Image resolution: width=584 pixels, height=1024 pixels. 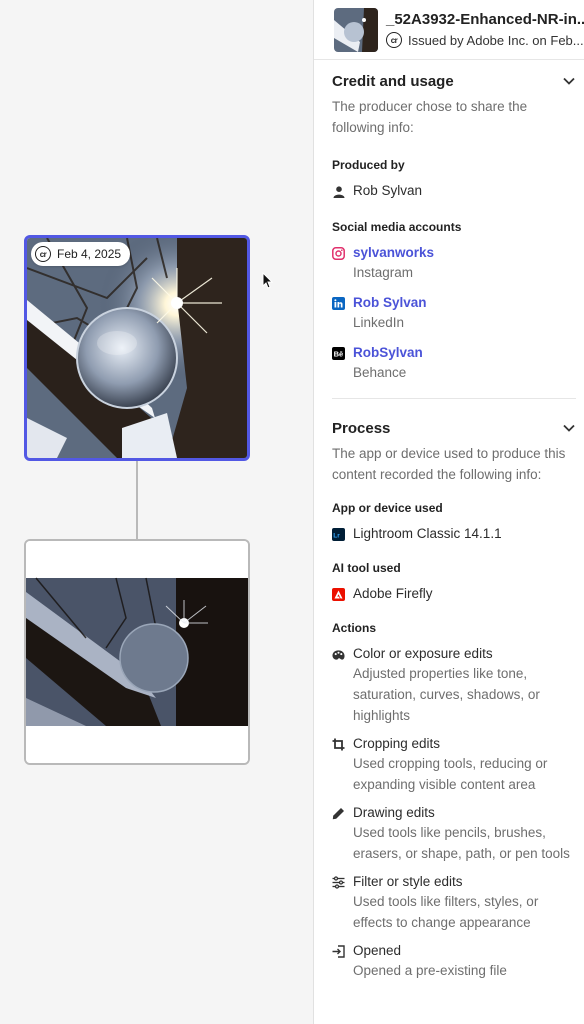 What do you see at coordinates (397, 743) in the screenshot?
I see `action-title: Cropping edits` at bounding box center [397, 743].